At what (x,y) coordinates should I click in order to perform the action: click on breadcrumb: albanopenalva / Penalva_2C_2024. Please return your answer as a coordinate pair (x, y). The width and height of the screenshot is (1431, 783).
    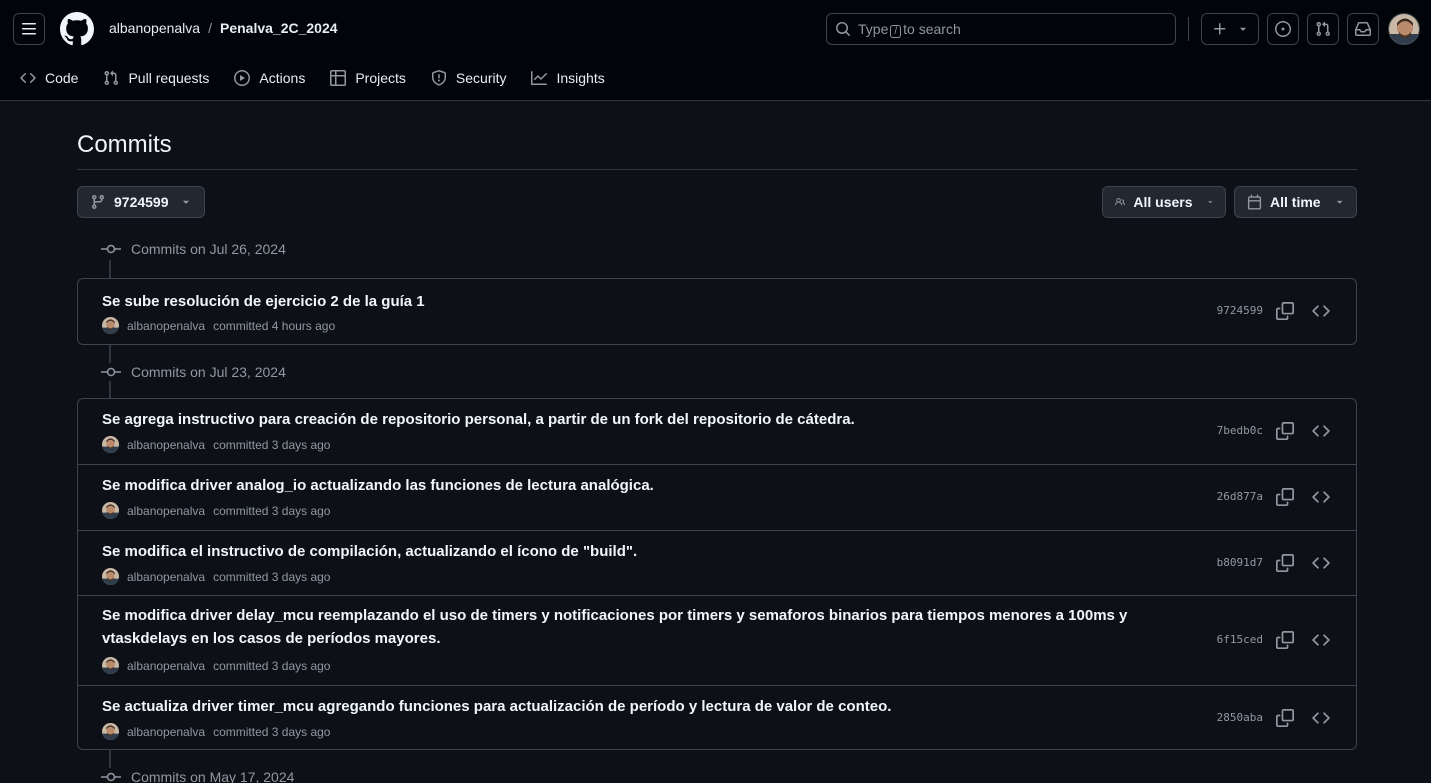
    Looking at the image, I should click on (223, 28).